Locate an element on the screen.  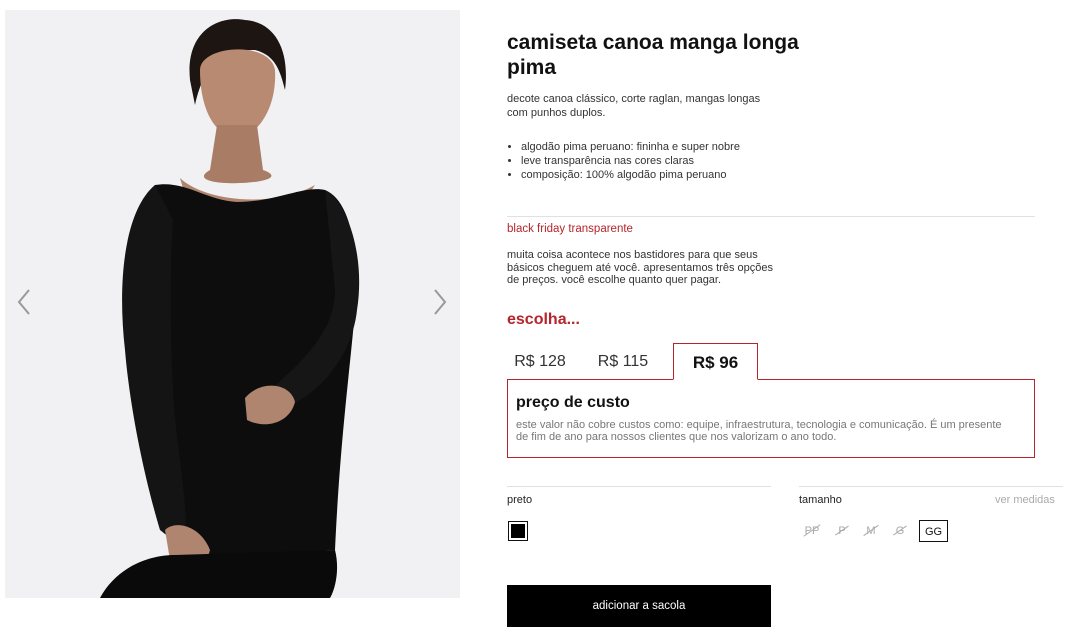
gallery-prev-button is located at coordinates (24, 302).